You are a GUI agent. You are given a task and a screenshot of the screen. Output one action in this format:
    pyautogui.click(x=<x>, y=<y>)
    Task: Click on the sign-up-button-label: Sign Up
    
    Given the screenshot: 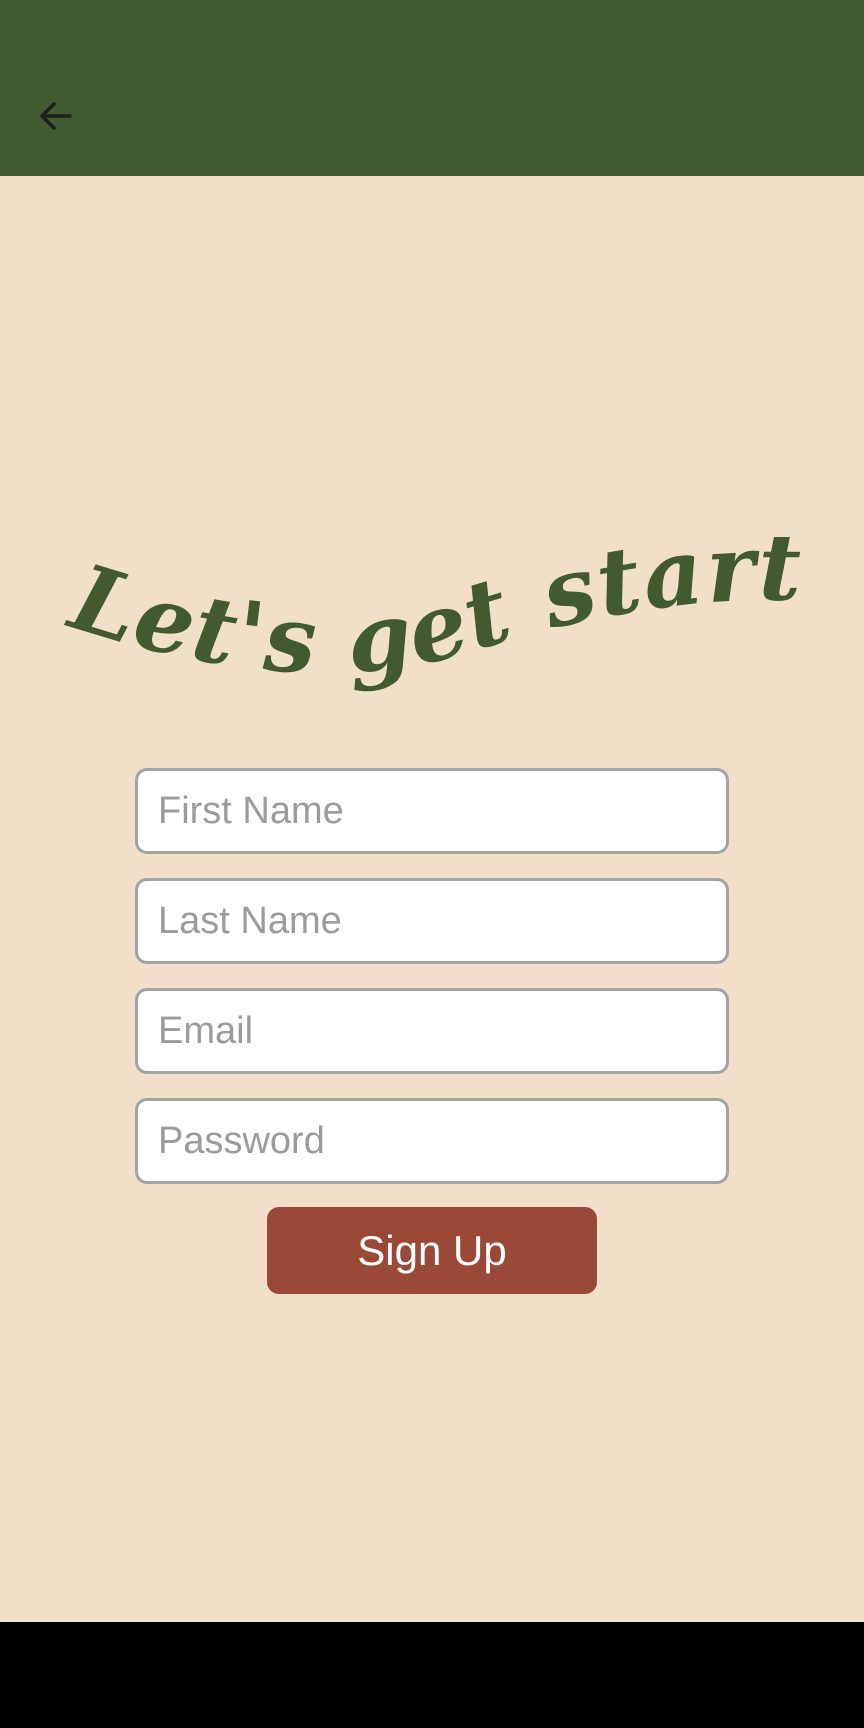 What is the action you would take?
    pyautogui.click(x=432, y=1250)
    